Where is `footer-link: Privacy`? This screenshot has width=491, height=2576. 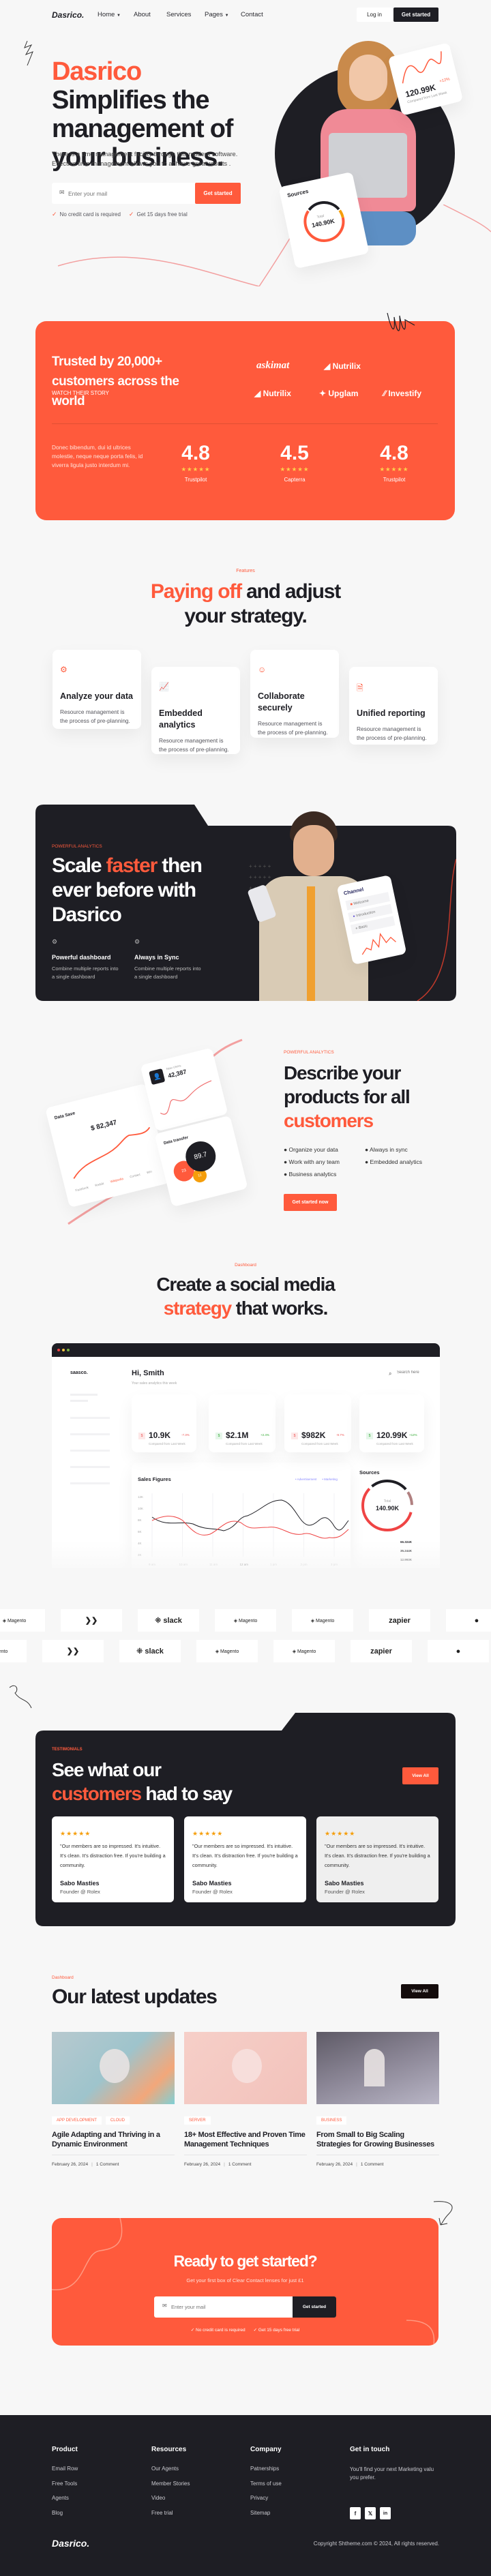
footer-link: Privacy is located at coordinates (259, 2498).